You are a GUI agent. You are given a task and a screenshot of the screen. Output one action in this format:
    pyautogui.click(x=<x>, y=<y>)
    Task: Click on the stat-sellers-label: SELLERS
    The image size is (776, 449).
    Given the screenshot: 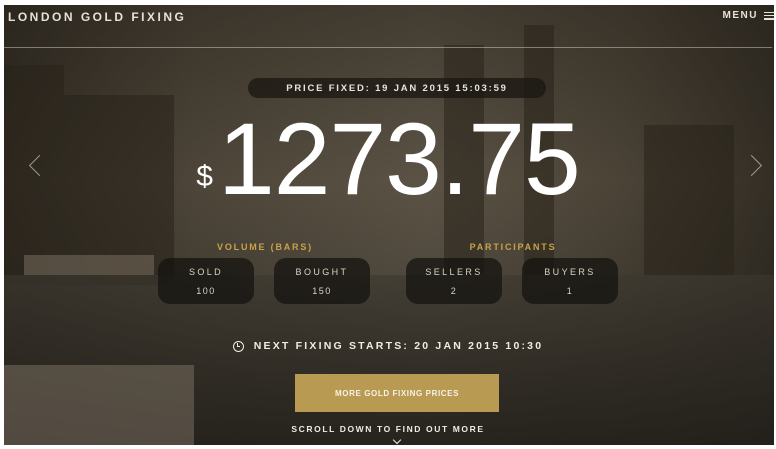 What is the action you would take?
    pyautogui.click(x=454, y=272)
    